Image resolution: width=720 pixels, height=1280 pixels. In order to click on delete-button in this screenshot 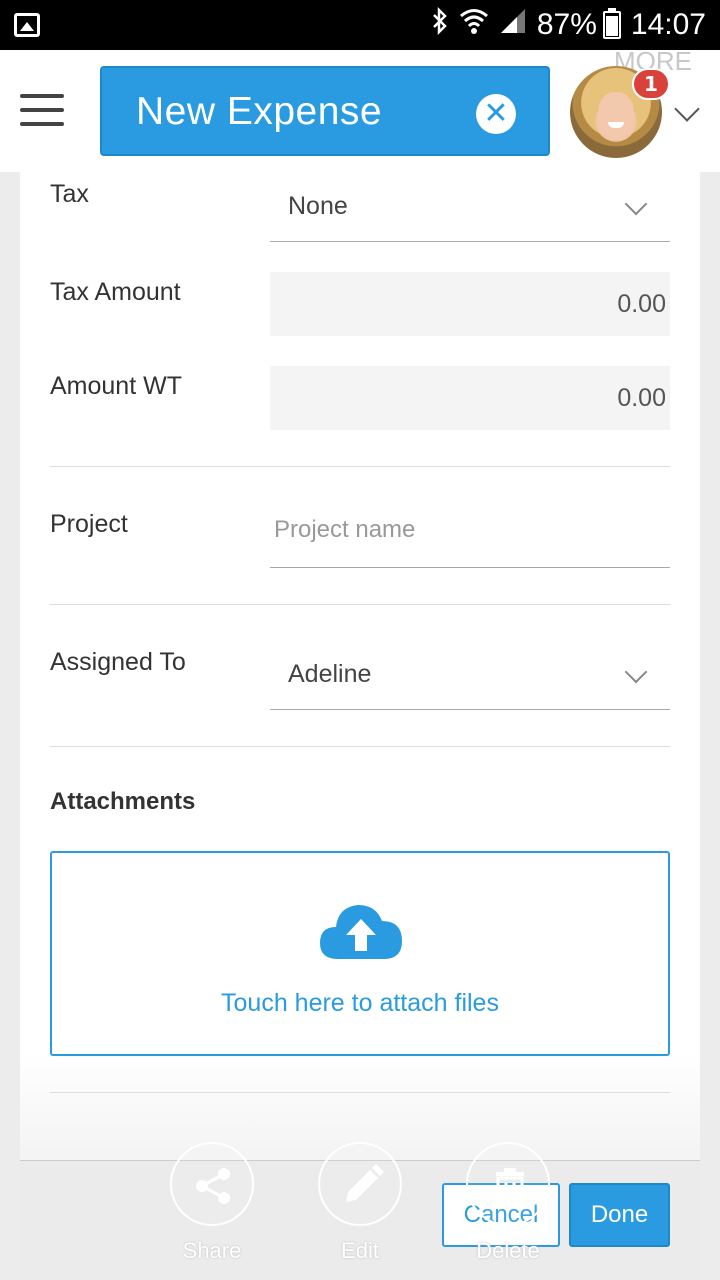, I will do `click(508, 1184)`.